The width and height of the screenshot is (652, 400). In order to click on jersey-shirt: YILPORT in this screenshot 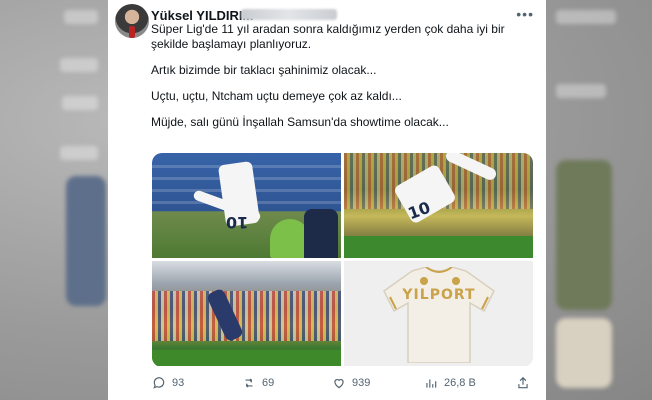, I will do `click(439, 315)`.